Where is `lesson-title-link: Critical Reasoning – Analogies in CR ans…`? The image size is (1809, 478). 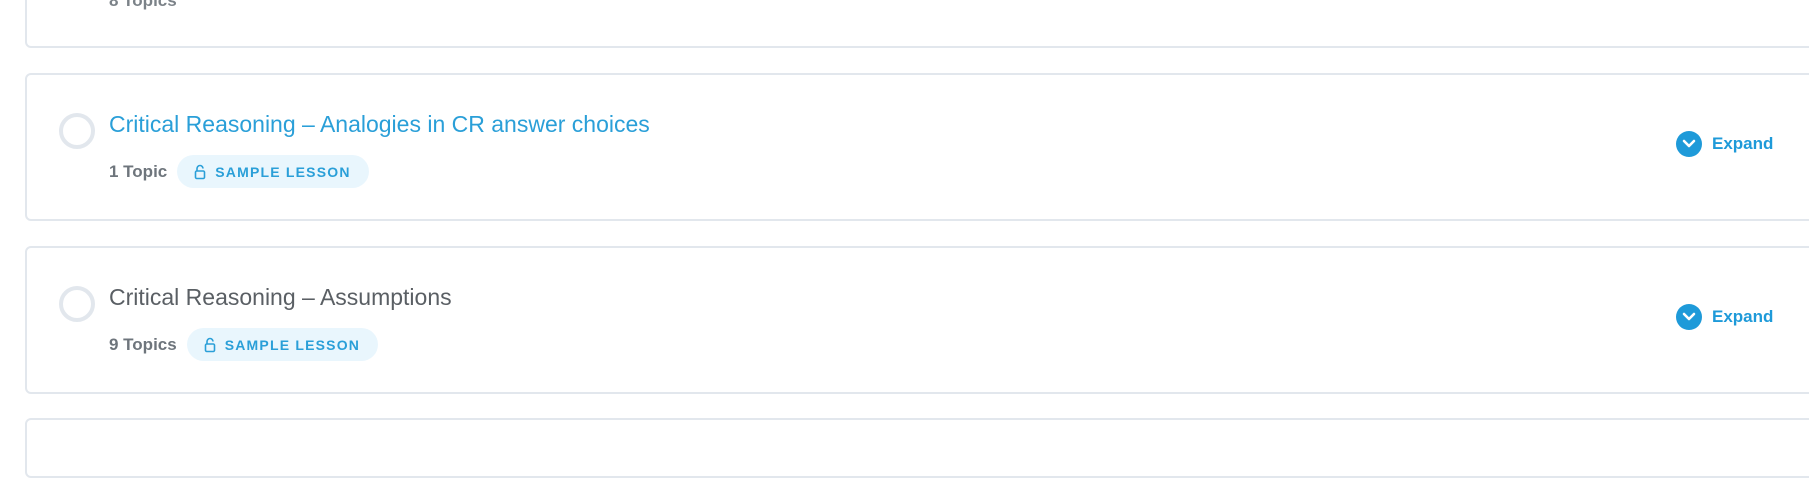
lesson-title-link: Critical Reasoning – Analogies in CR ans… is located at coordinates (379, 125).